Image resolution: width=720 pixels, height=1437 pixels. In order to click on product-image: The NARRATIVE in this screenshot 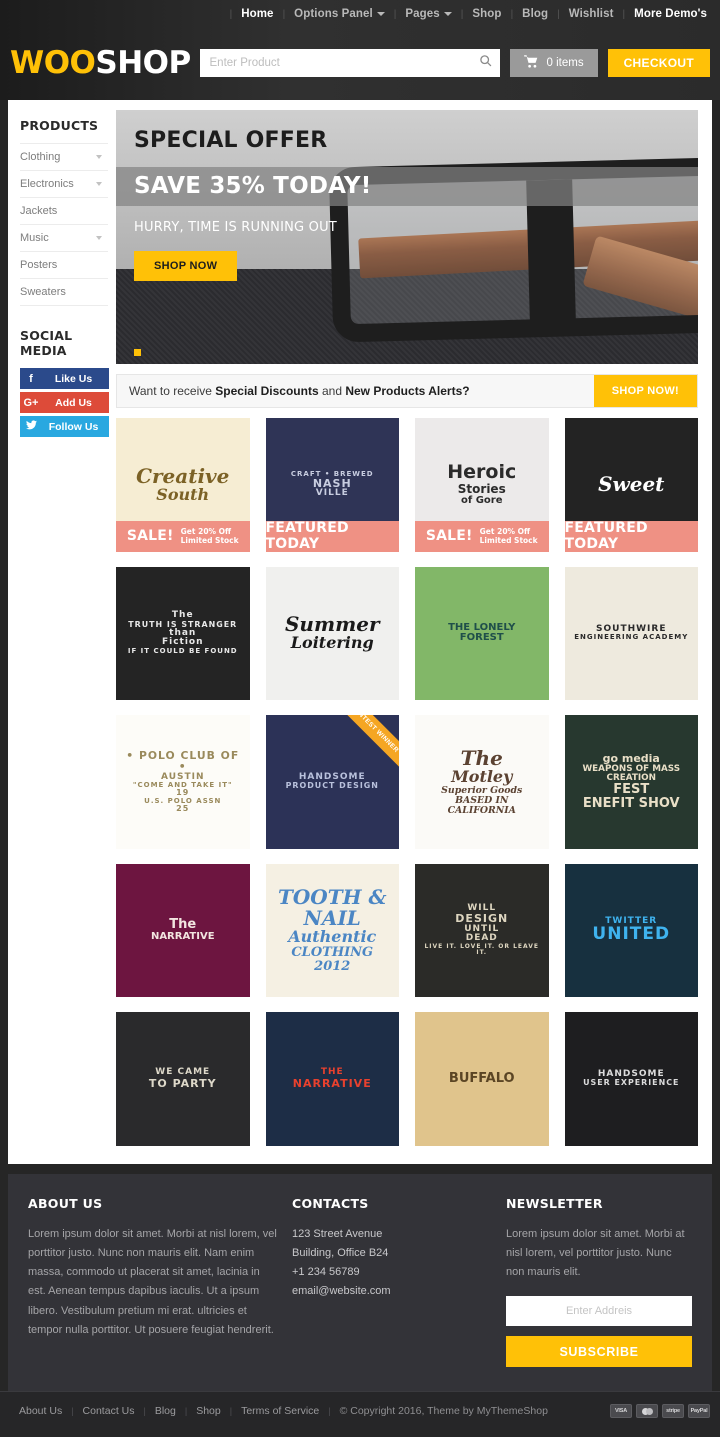, I will do `click(183, 930)`.